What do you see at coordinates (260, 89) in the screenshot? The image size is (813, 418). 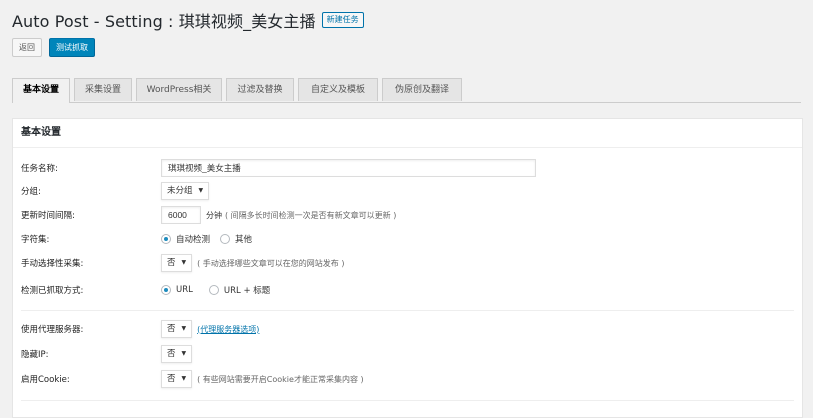 I see `tab-filter-replace: 过滤及替换` at bounding box center [260, 89].